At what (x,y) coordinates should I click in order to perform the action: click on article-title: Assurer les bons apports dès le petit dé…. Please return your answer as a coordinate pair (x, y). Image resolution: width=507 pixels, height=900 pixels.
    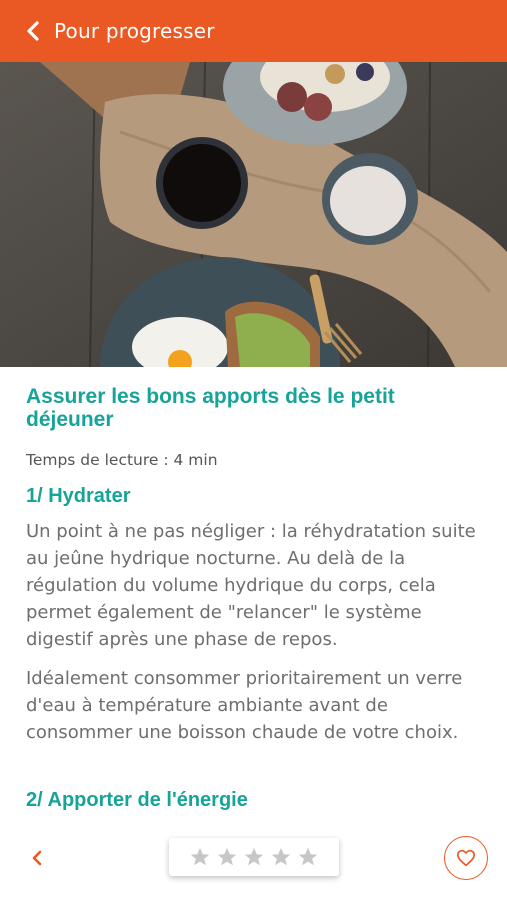
    Looking at the image, I should click on (210, 408).